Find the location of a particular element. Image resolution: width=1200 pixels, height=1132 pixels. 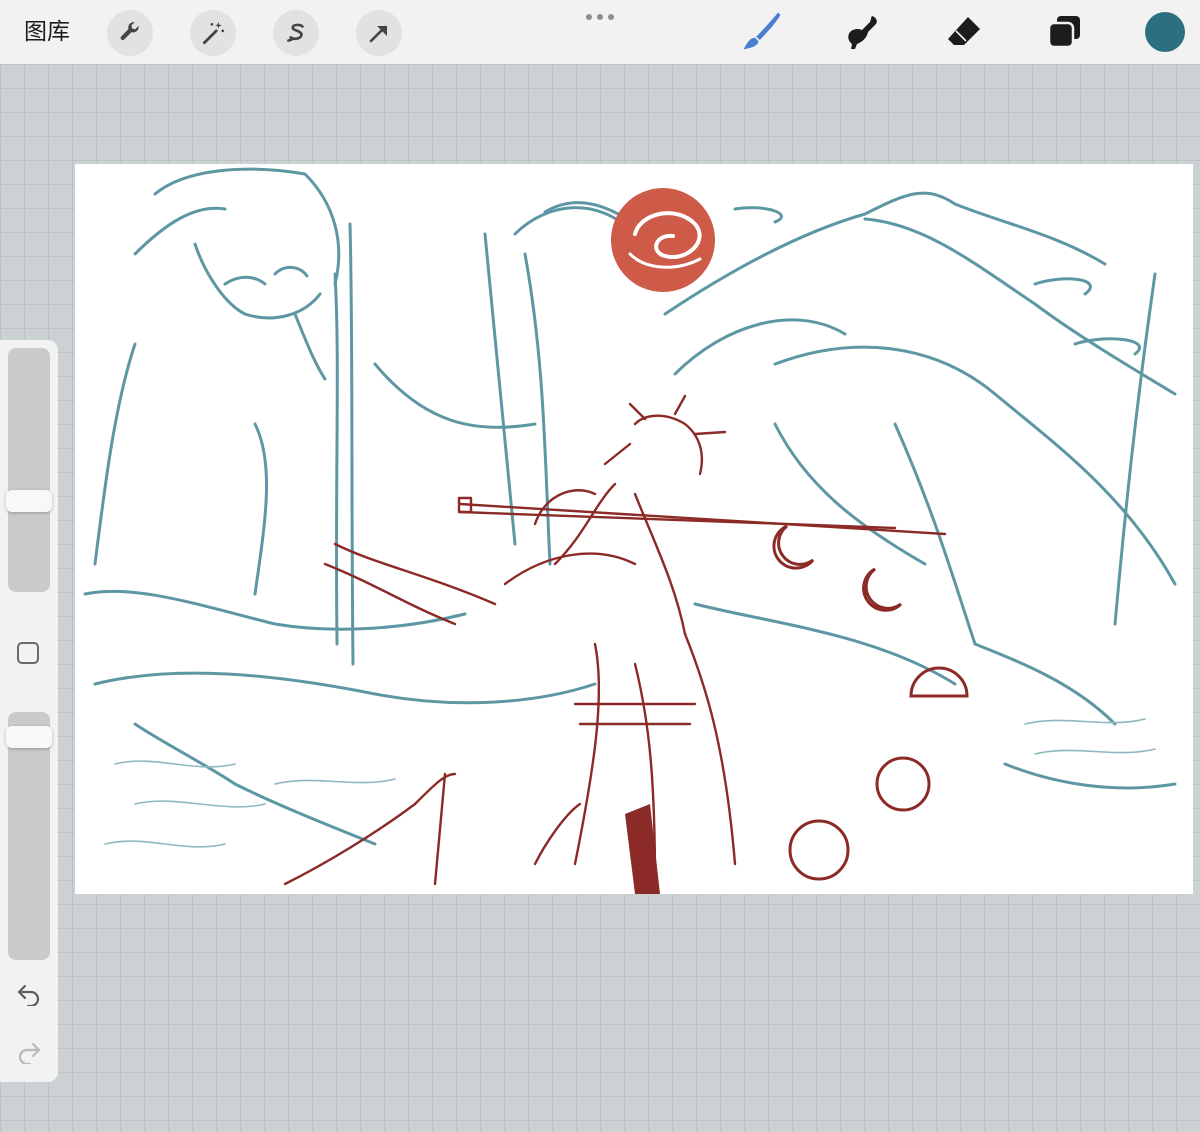

more-options-icon is located at coordinates (600, 17).